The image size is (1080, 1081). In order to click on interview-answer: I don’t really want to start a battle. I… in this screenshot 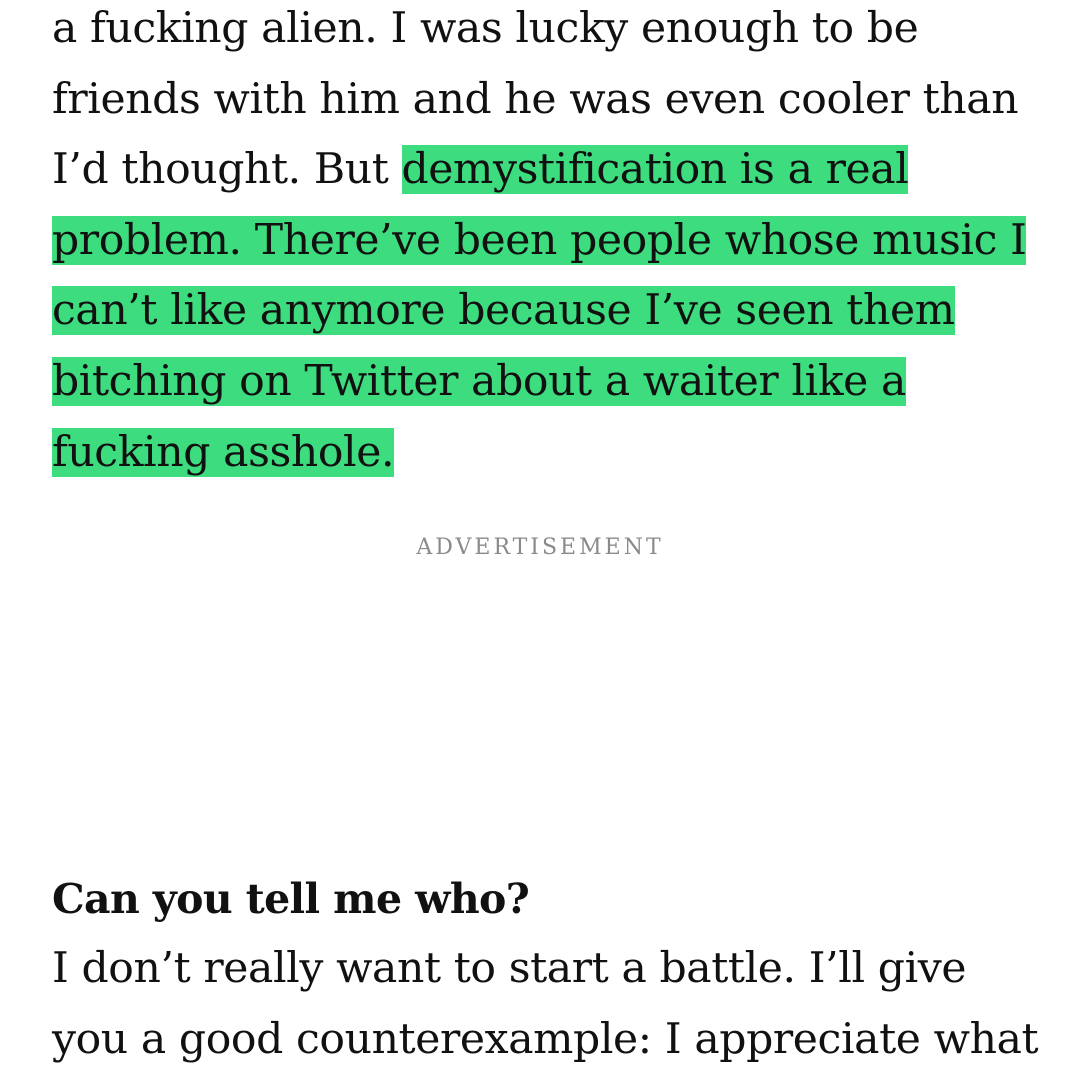, I will do `click(545, 1004)`.